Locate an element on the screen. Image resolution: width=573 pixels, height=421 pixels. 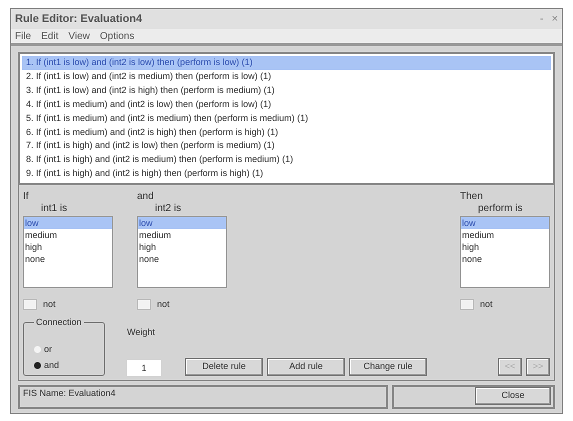
menu-item: Options is located at coordinates (117, 36).